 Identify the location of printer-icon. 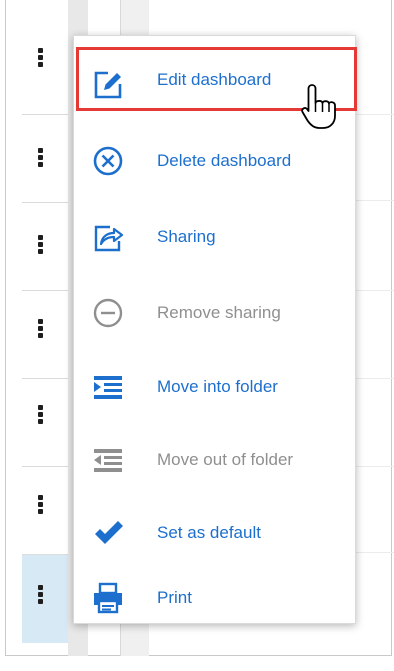
(108, 598).